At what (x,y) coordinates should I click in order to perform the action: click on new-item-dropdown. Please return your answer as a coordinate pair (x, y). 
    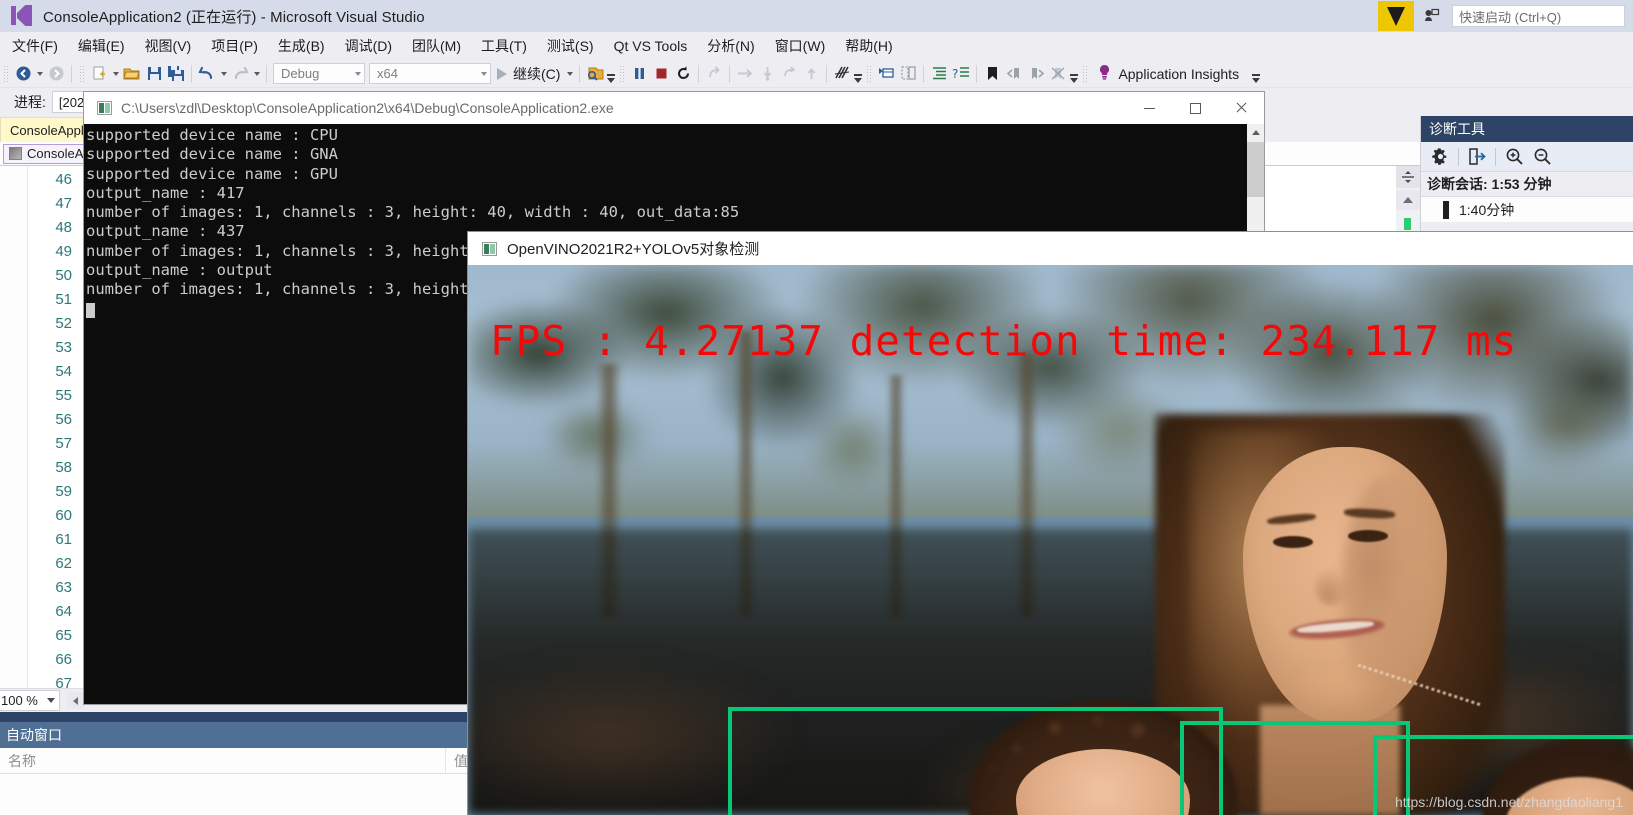
    Looking at the image, I should click on (115, 74).